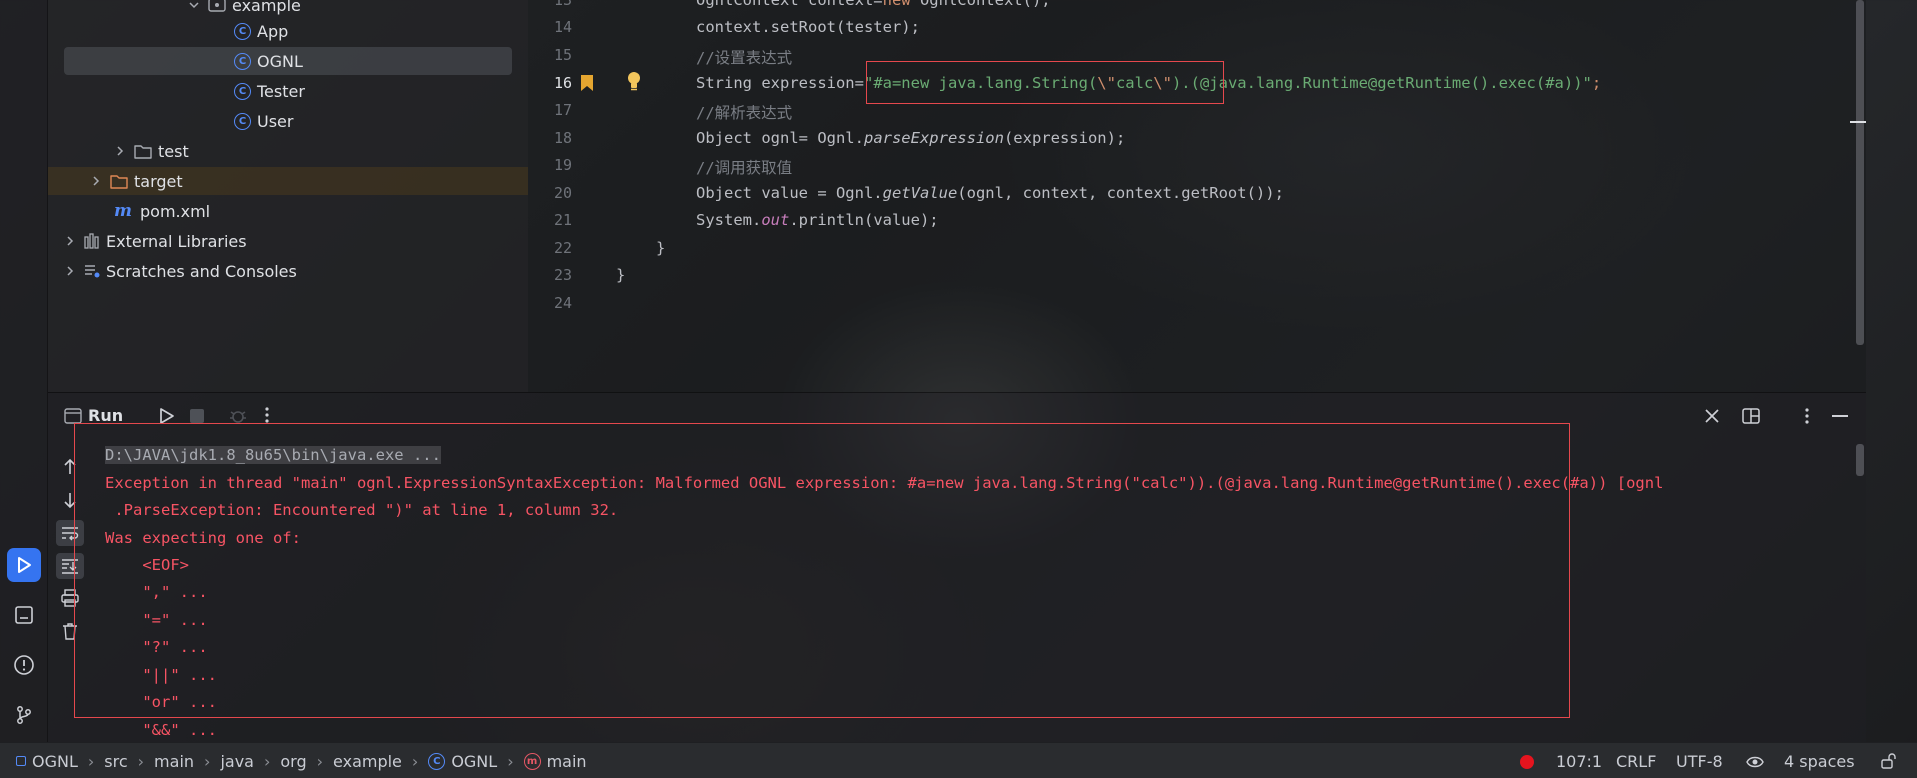  Describe the element at coordinates (1840, 416) in the screenshot. I see `minimize-icon` at that location.